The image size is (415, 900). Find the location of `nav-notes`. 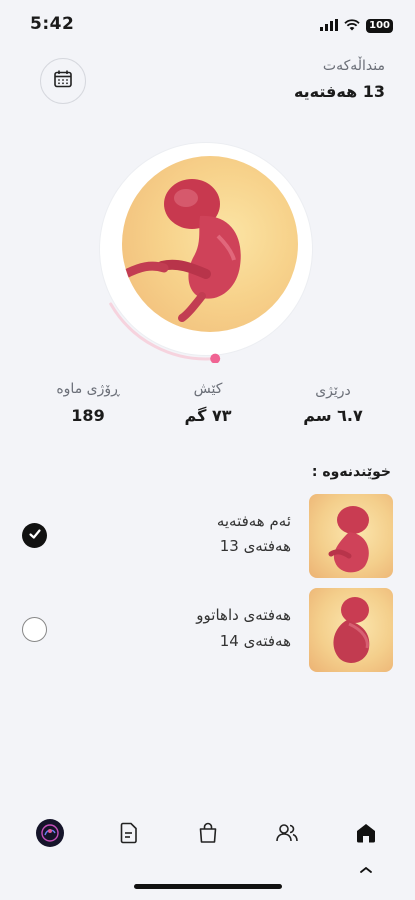

nav-notes is located at coordinates (129, 835).